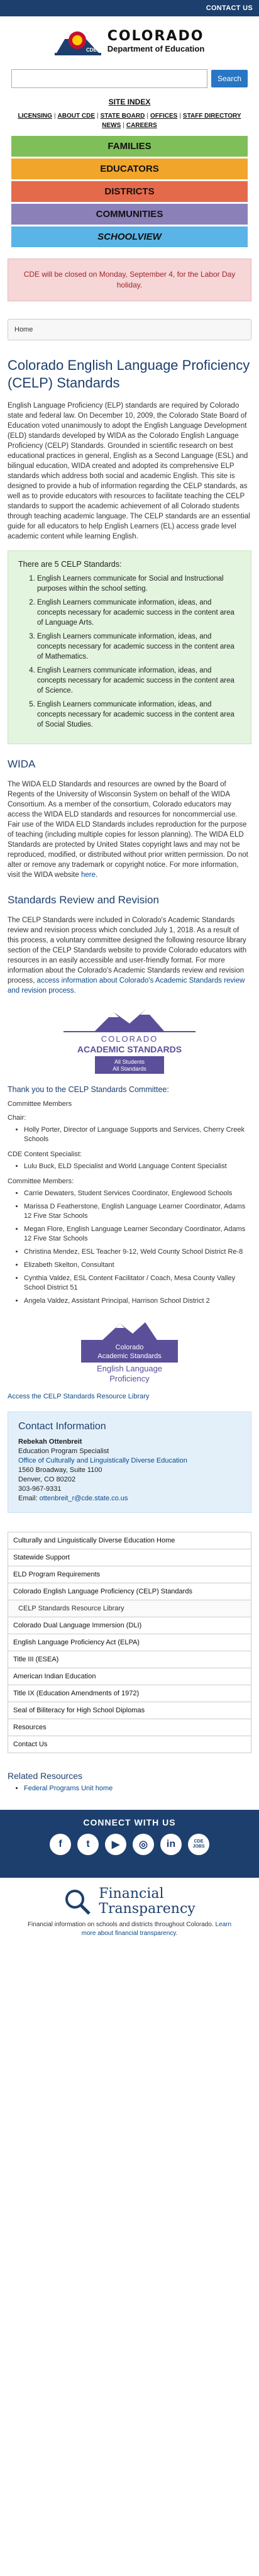 Image resolution: width=259 pixels, height=2576 pixels. What do you see at coordinates (41, 1181) in the screenshot?
I see `members-label: Committee Members:` at bounding box center [41, 1181].